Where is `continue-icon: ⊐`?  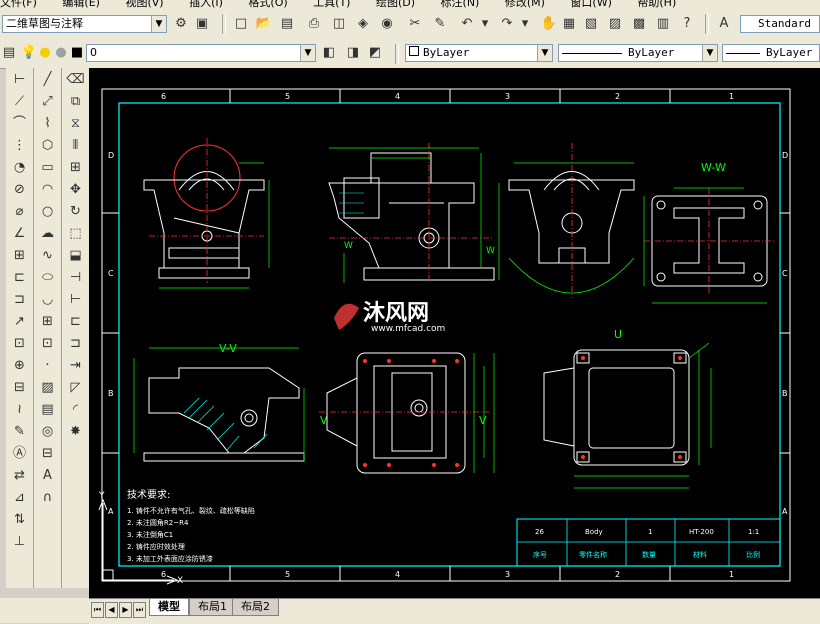
continue-icon: ⊐ is located at coordinates (20, 300).